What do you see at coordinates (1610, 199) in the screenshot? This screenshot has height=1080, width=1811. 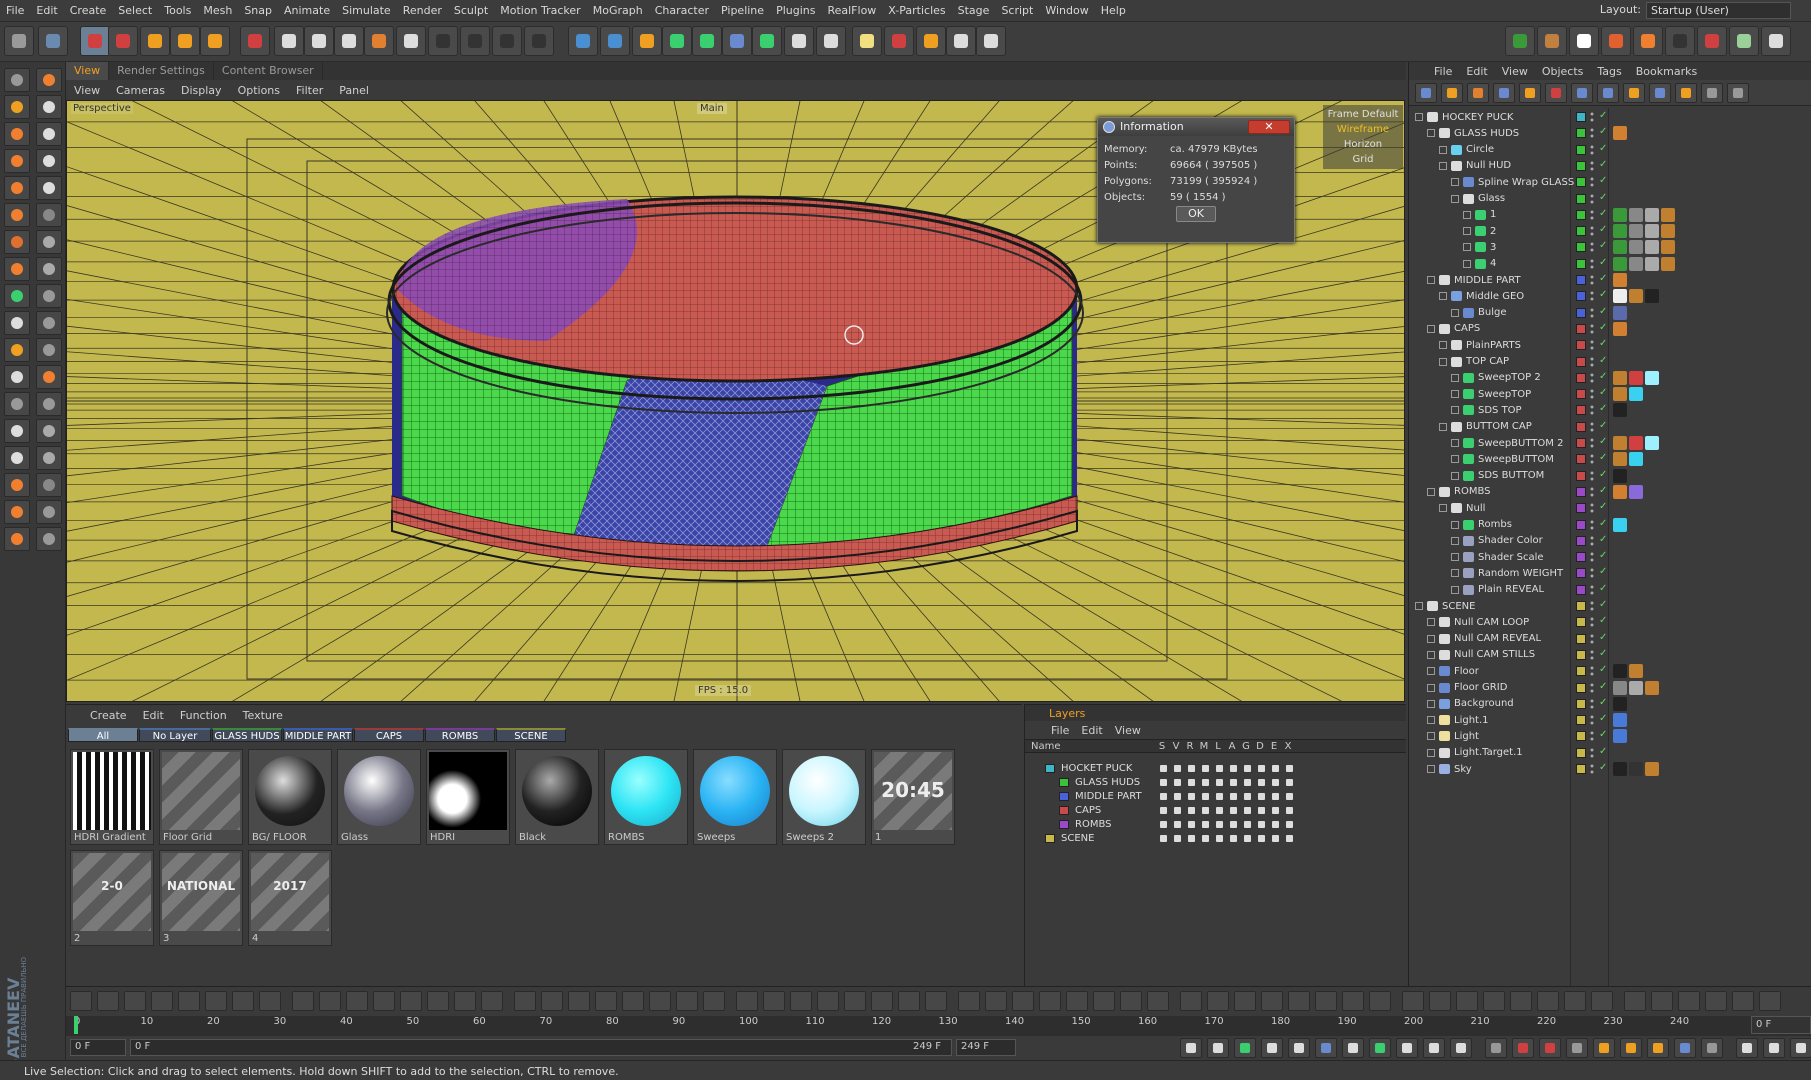 I see `object-row-glass: Glass ✓` at bounding box center [1610, 199].